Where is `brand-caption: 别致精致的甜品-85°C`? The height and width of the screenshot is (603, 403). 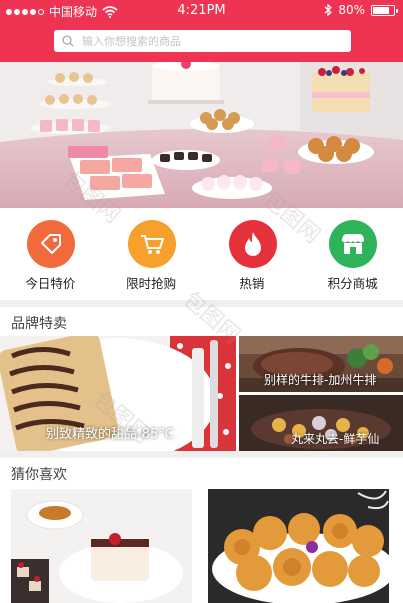 brand-caption: 别致精致的甜品-85°C is located at coordinates (110, 434).